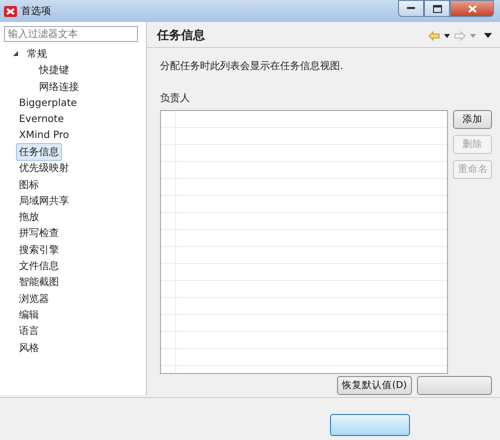 The height and width of the screenshot is (440, 500). What do you see at coordinates (374, 385) in the screenshot?
I see `restore-defaults-button: 恢复默认值(D)` at bounding box center [374, 385].